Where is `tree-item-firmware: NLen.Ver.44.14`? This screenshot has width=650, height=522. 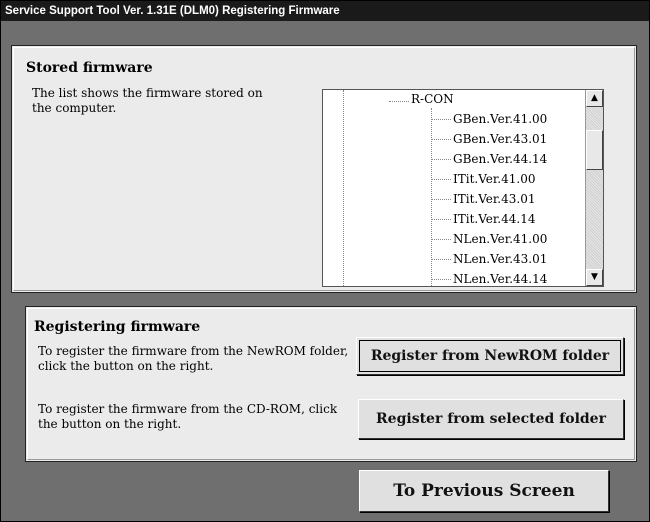 tree-item-firmware: NLen.Ver.44.14 is located at coordinates (489, 279).